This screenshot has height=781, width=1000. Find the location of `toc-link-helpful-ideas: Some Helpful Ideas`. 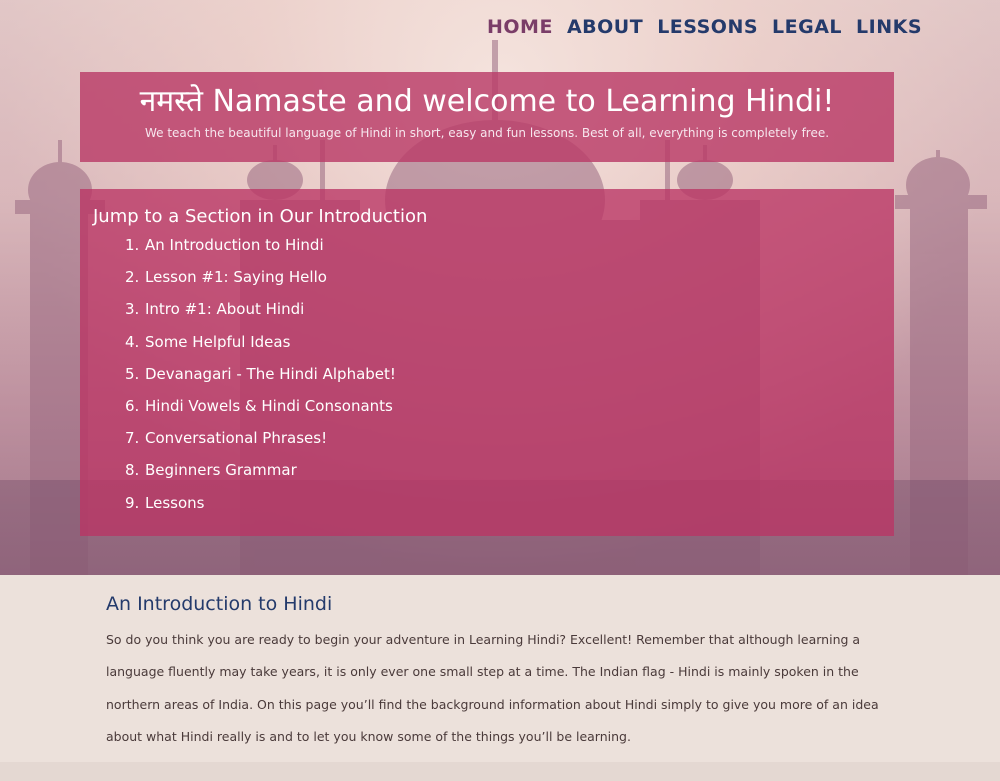

toc-link-helpful-ideas: Some Helpful Ideas is located at coordinates (217, 342).